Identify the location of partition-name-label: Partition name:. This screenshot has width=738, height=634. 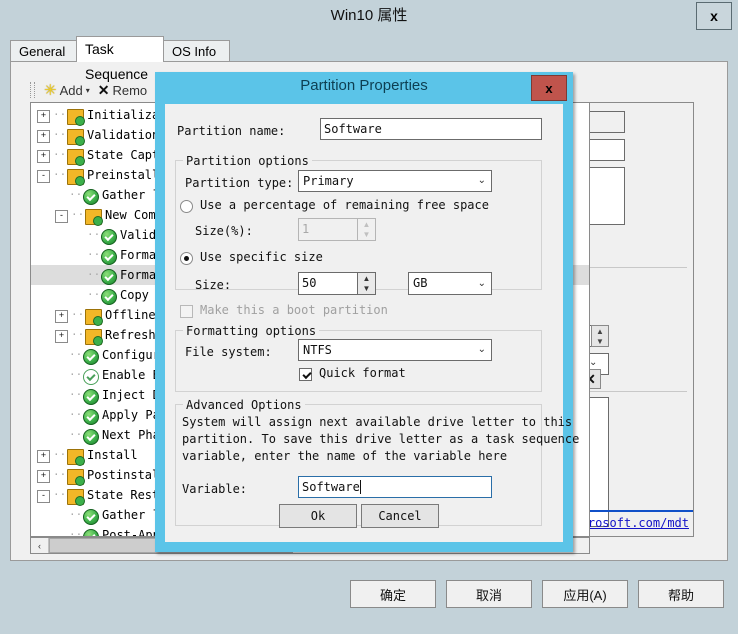
(231, 131).